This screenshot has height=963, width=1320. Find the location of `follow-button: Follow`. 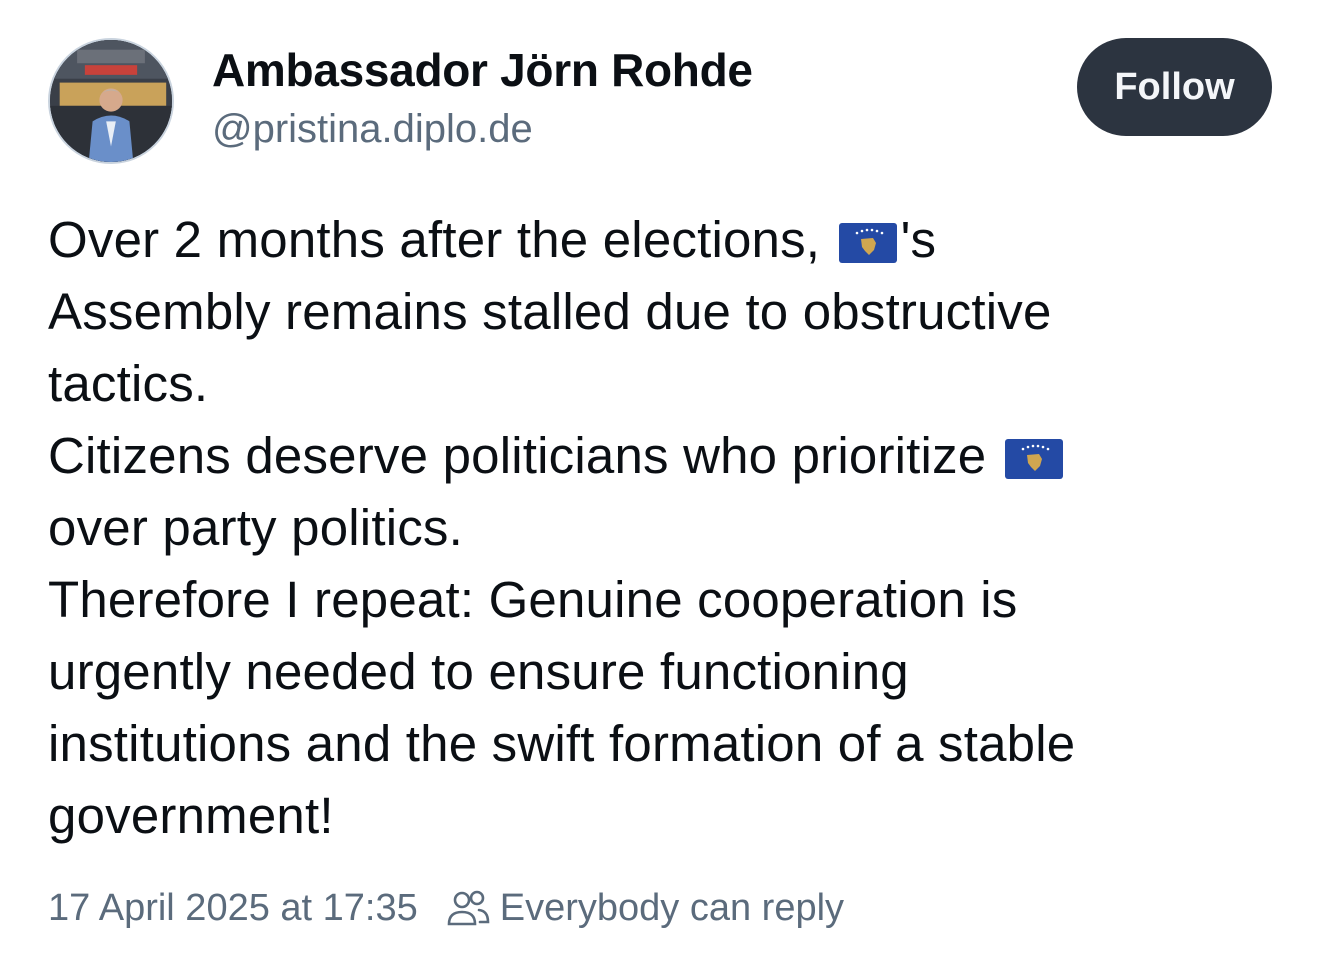

follow-button: Follow is located at coordinates (1174, 87).